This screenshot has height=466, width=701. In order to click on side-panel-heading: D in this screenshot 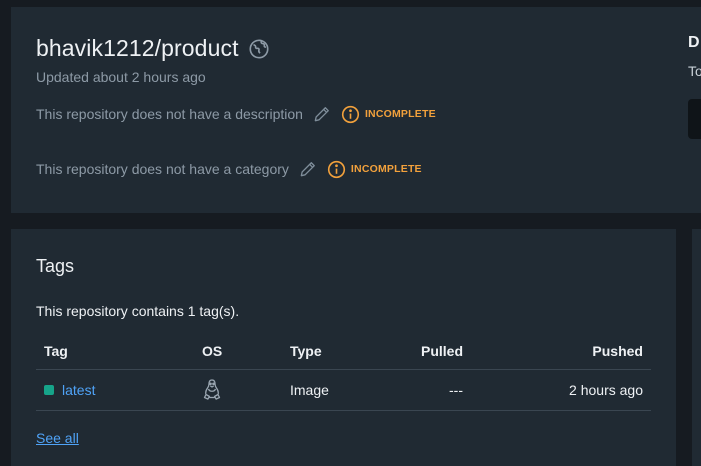, I will do `click(694, 42)`.